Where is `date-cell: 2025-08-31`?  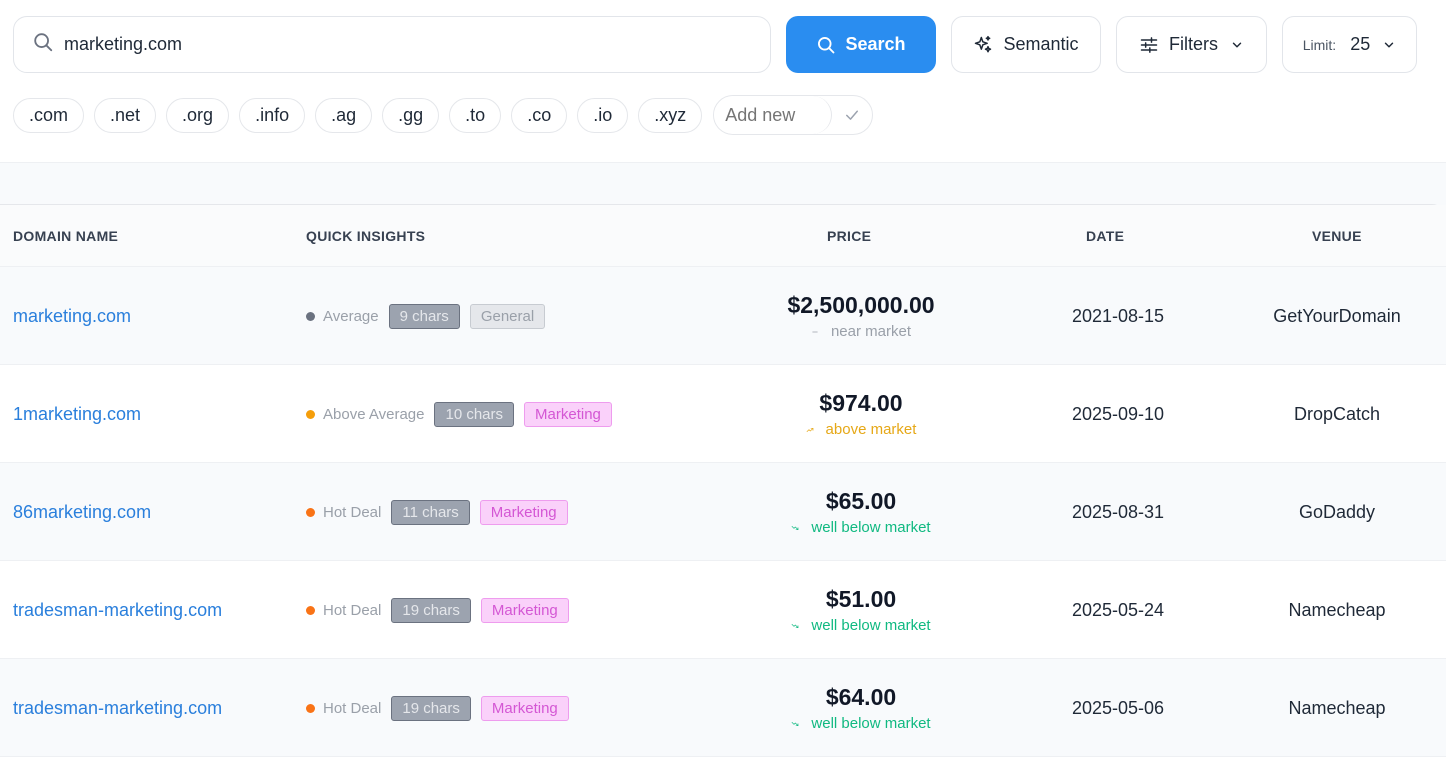
date-cell: 2025-08-31 is located at coordinates (1118, 511).